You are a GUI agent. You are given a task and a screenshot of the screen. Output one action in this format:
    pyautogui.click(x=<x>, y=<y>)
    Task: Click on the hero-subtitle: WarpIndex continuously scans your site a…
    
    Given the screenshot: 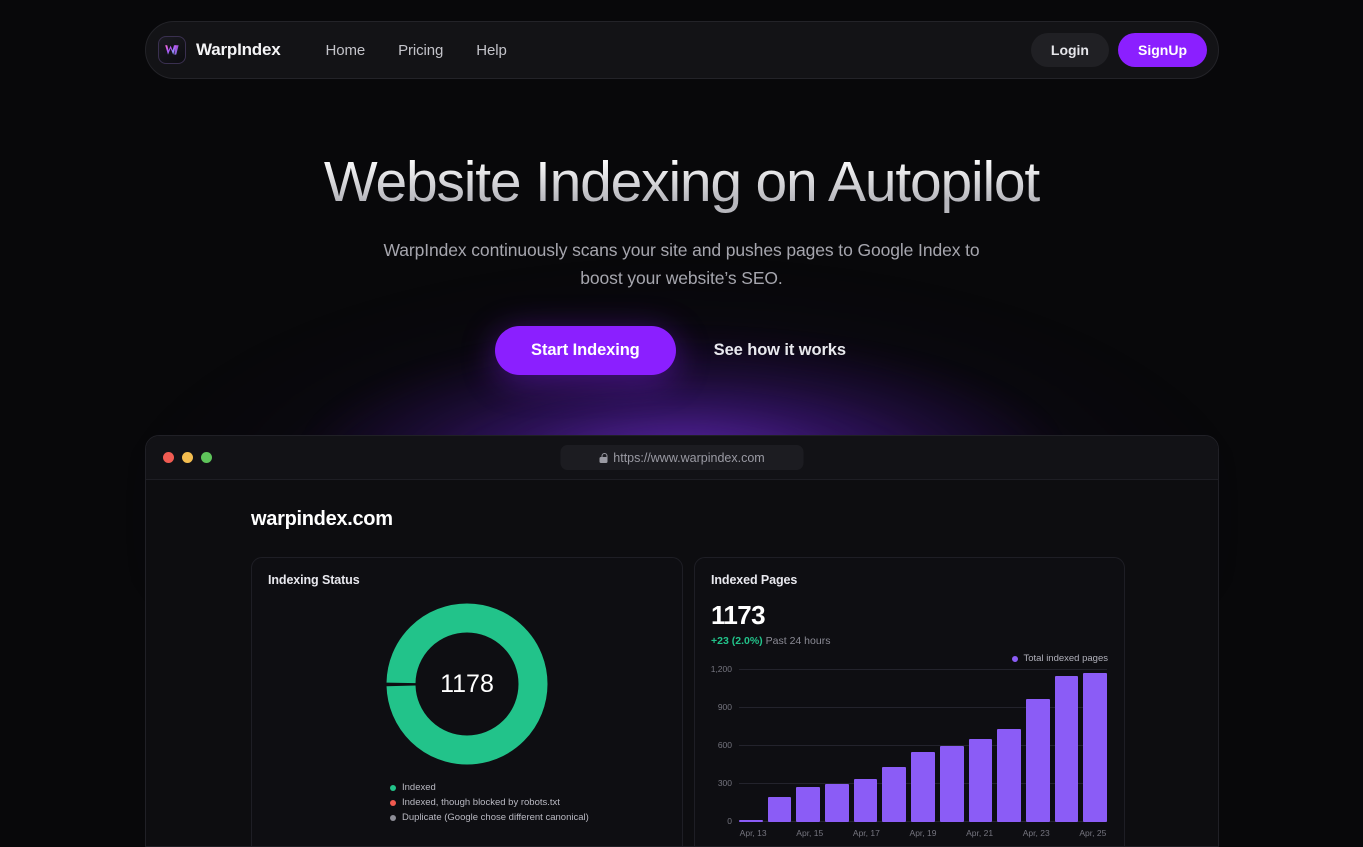 What is the action you would take?
    pyautogui.click(x=681, y=264)
    